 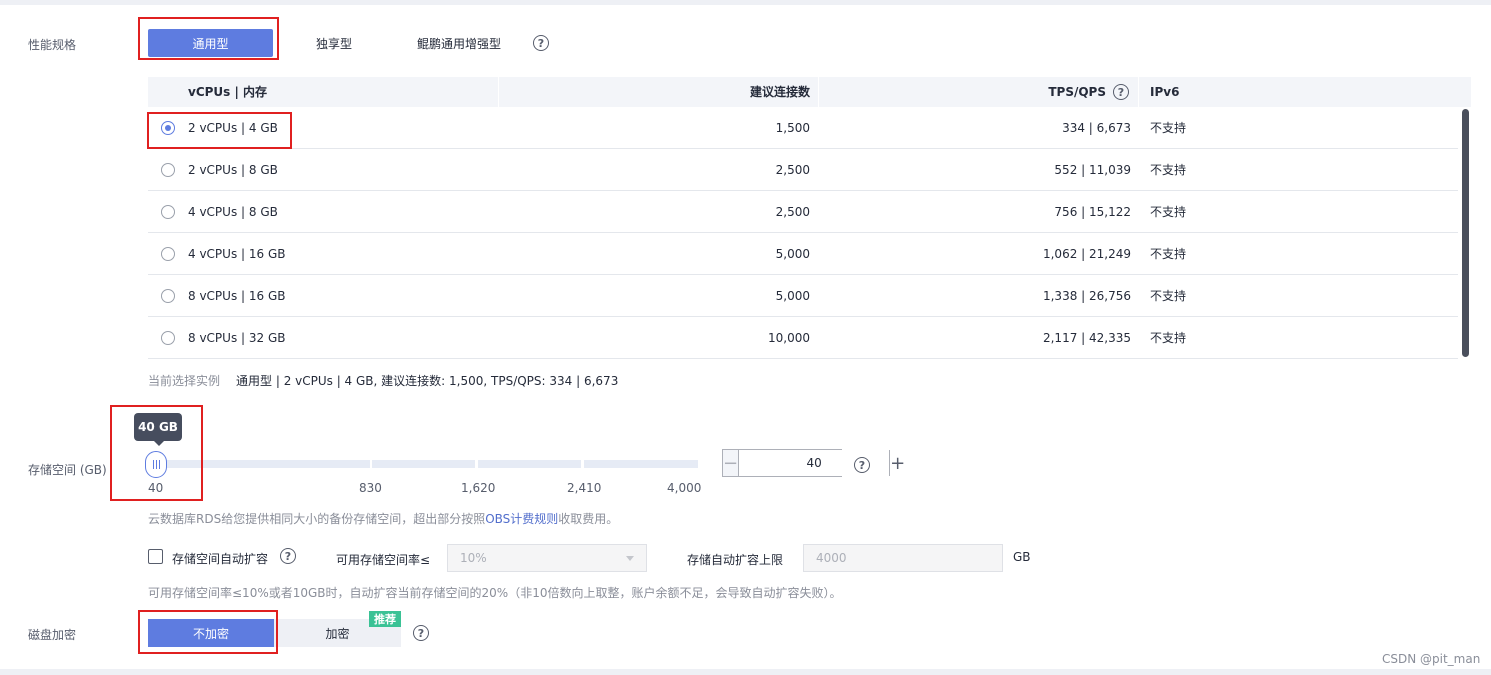 I want to click on storage-label: 存储空间 (GB), so click(x=67, y=470).